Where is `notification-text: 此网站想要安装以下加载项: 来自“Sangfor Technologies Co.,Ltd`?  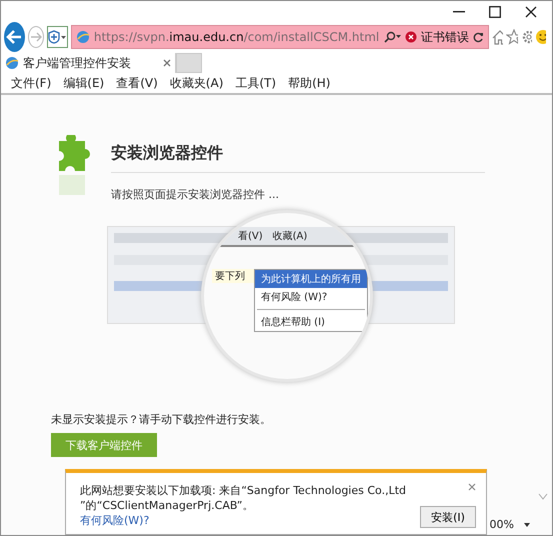 notification-text: 此网站想要安装以下加载项: 来自“Sangfor Technologies Co.,Ltd is located at coordinates (243, 490).